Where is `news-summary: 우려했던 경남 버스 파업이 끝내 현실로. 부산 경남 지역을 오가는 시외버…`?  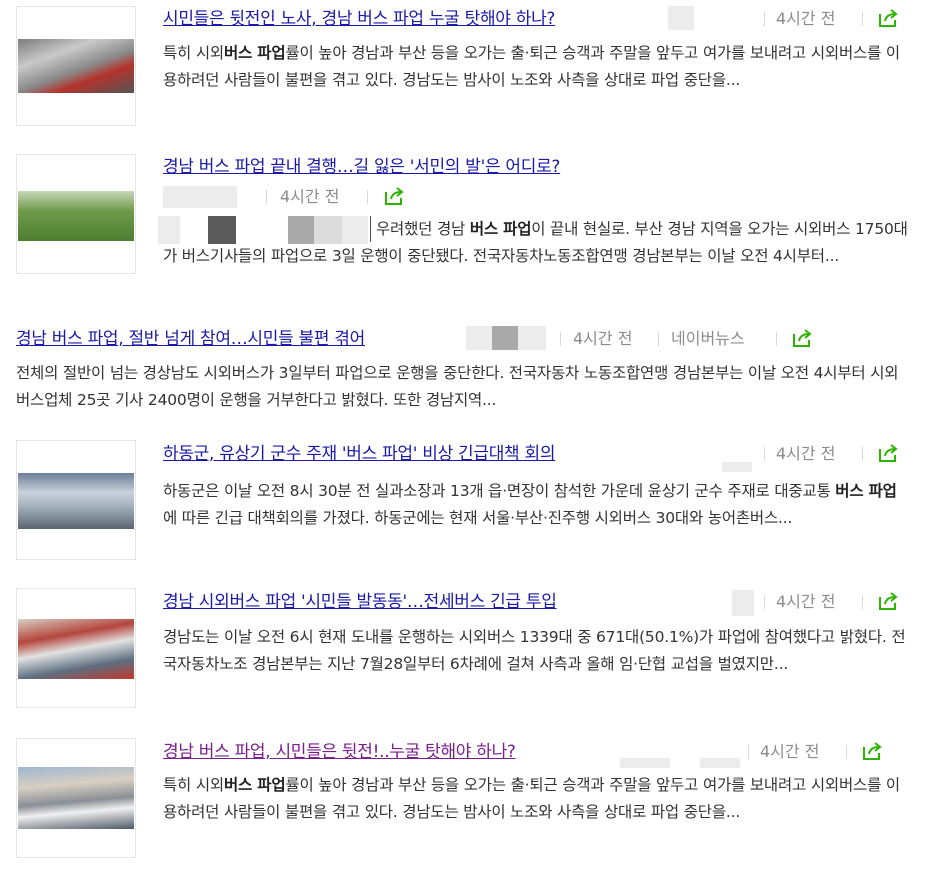
news-summary: 우려했던 경남 버스 파업이 끝내 현실로. 부산 경남 지역을 오가는 시외버… is located at coordinates (535, 242).